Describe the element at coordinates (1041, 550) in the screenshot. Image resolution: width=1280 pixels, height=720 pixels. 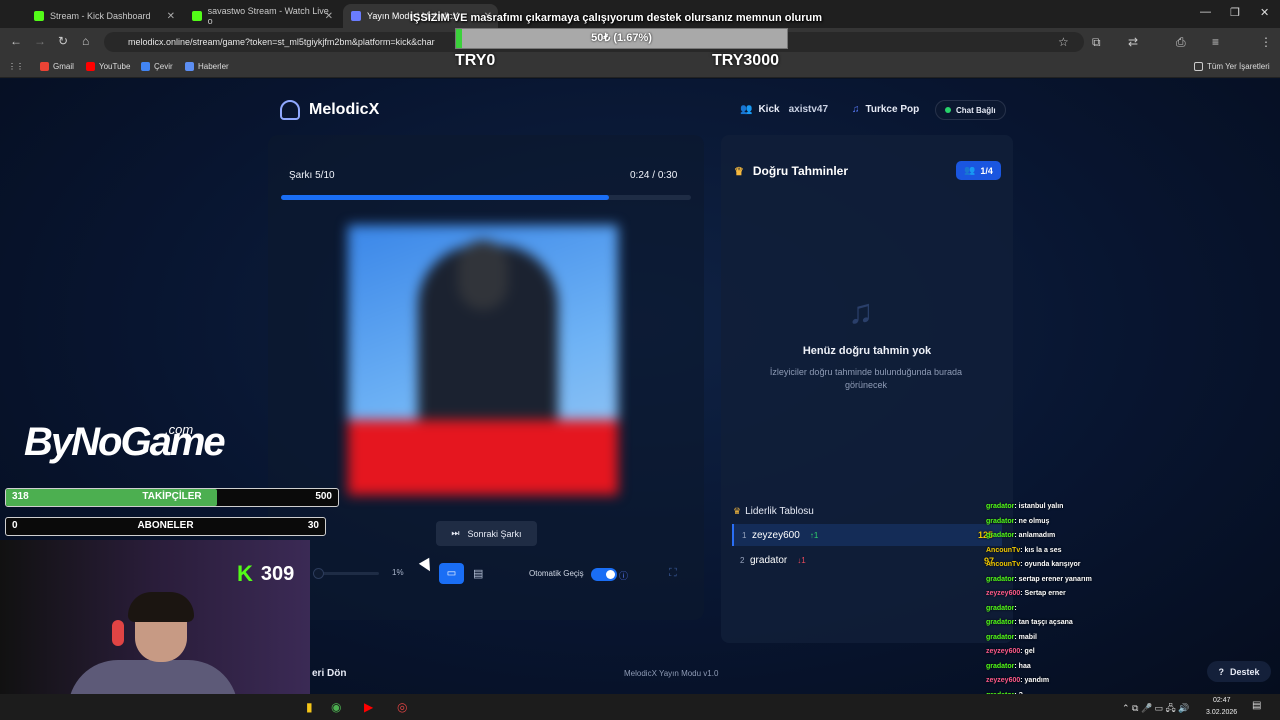
I see `chat-text: : kıs la a ses` at that location.